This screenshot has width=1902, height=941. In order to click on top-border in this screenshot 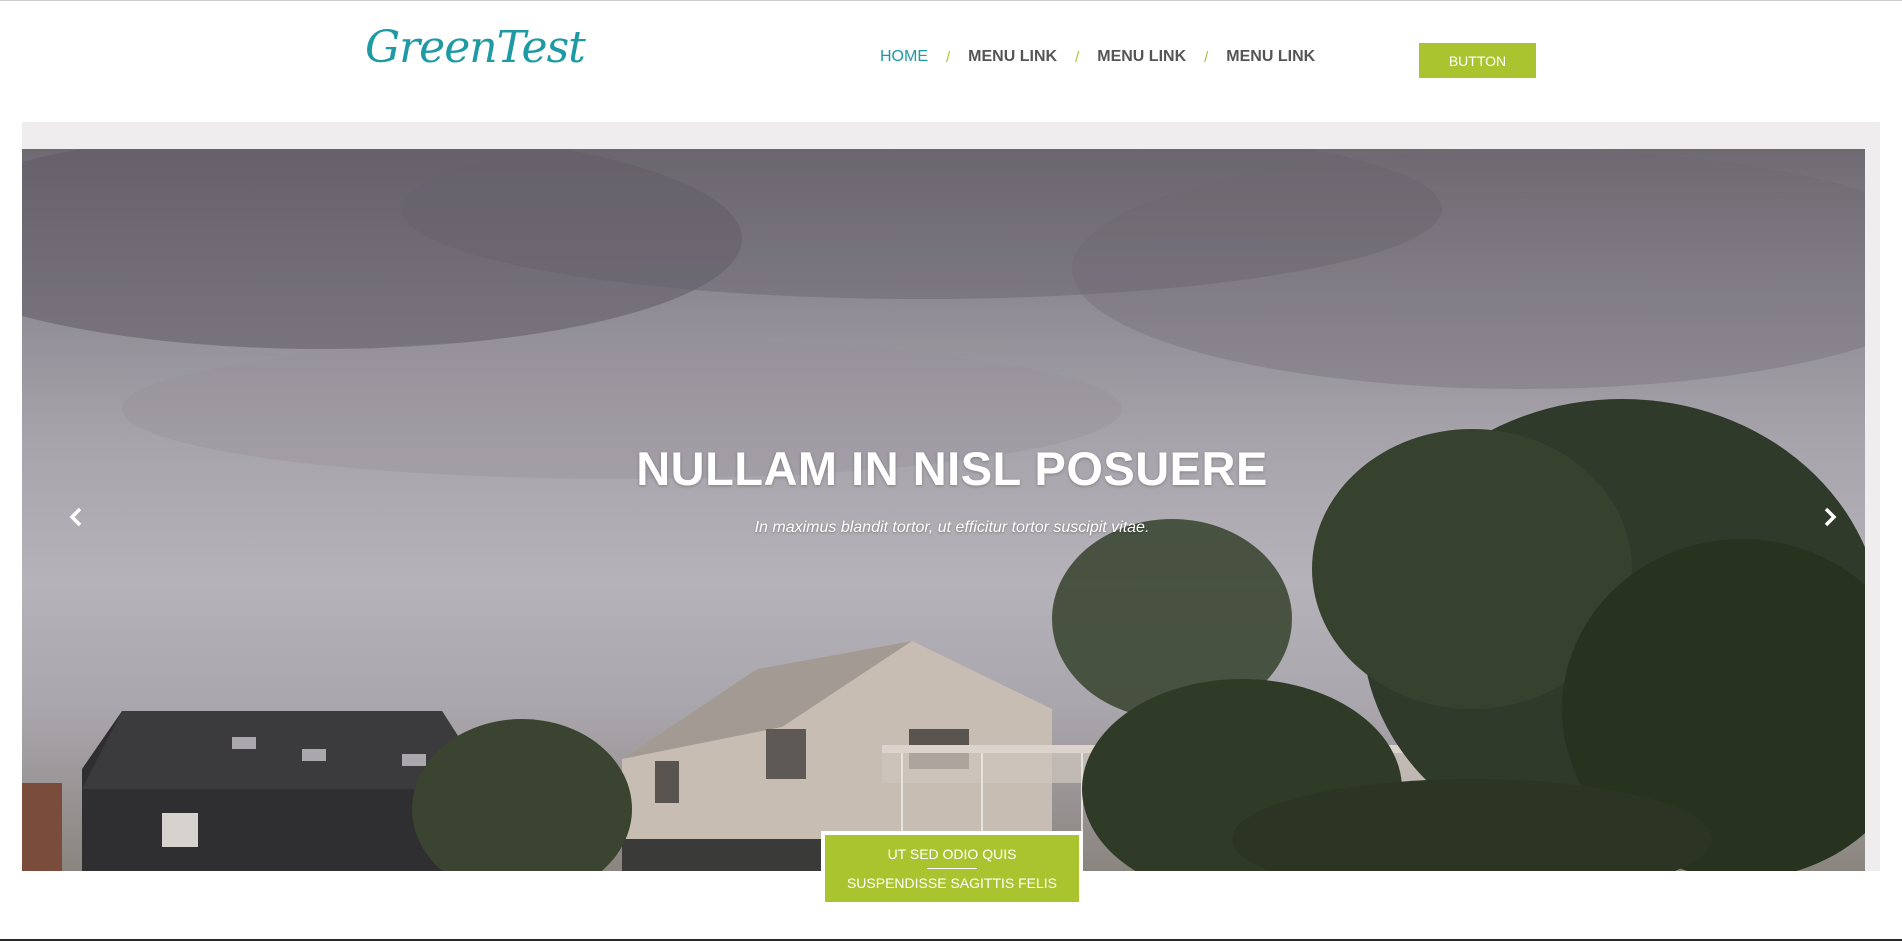, I will do `click(951, 0)`.